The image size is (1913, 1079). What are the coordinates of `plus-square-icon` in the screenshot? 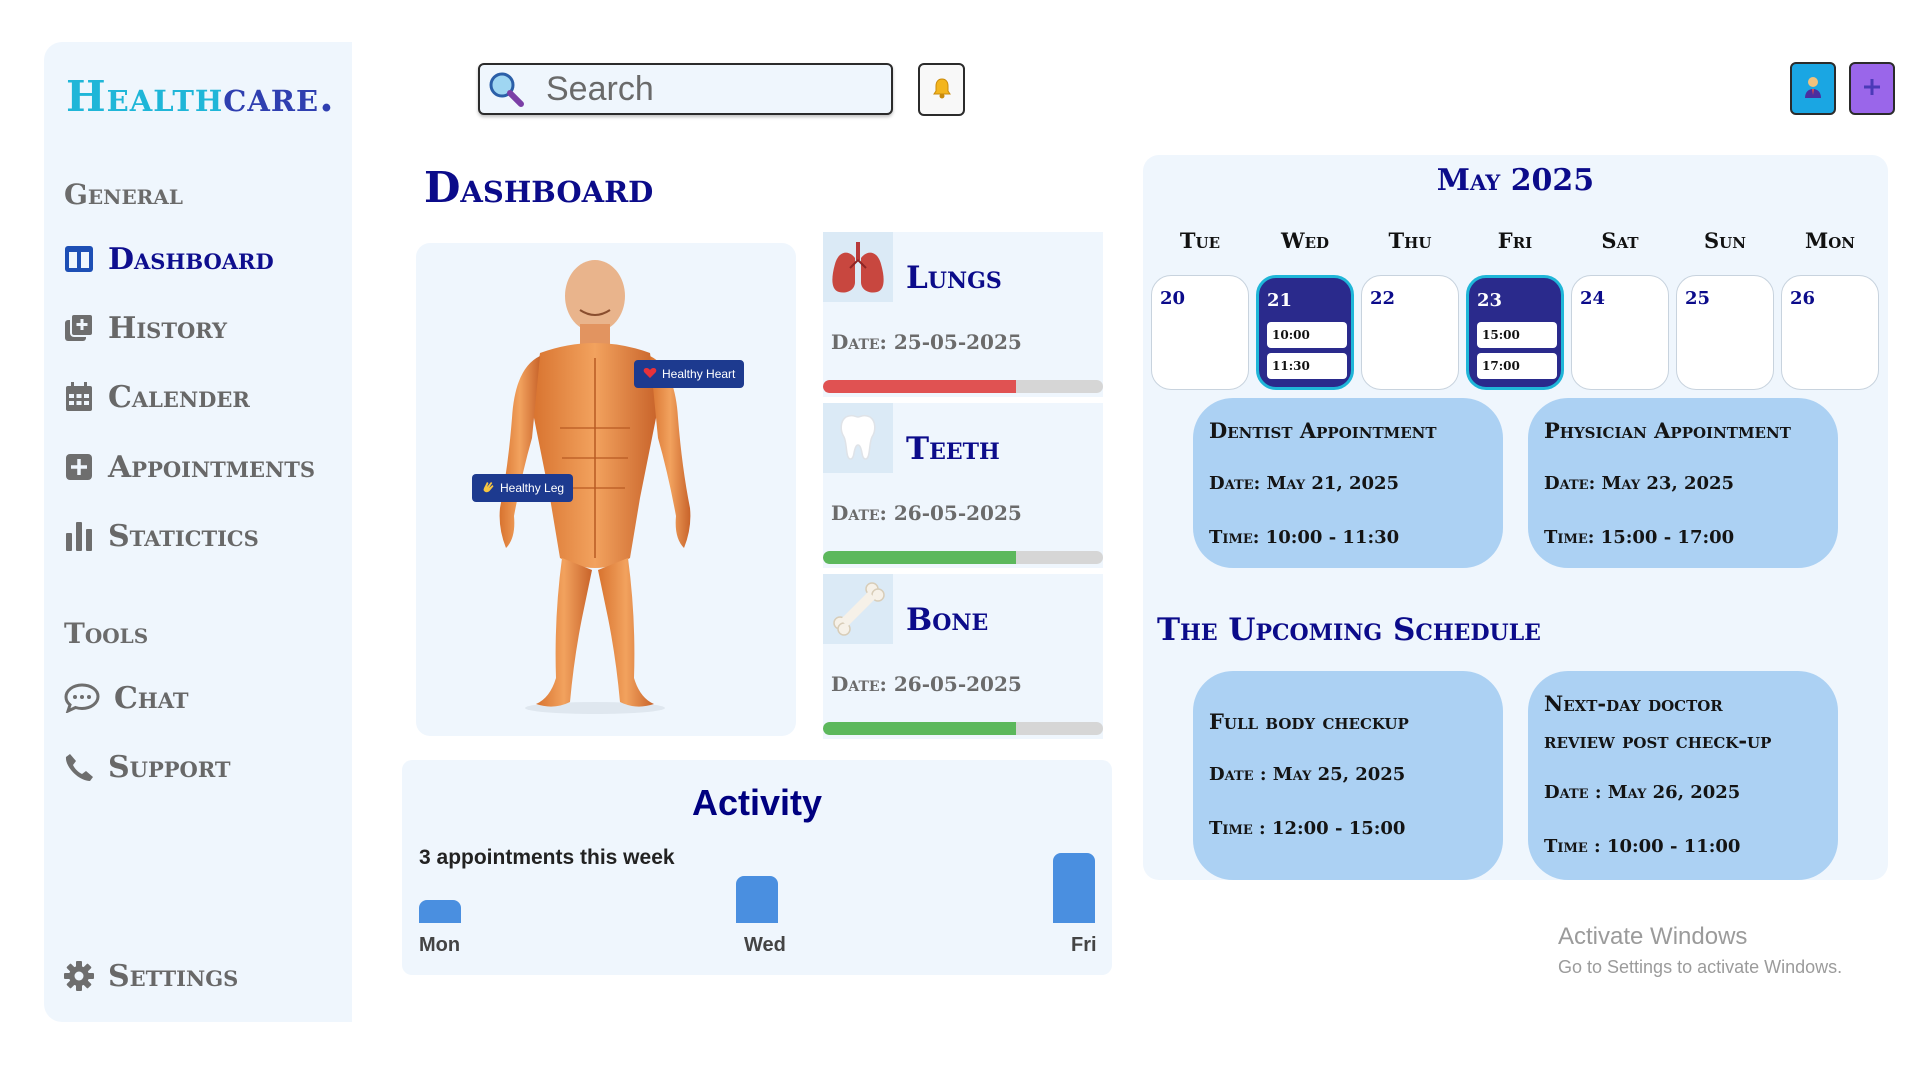 It's located at (79, 467).